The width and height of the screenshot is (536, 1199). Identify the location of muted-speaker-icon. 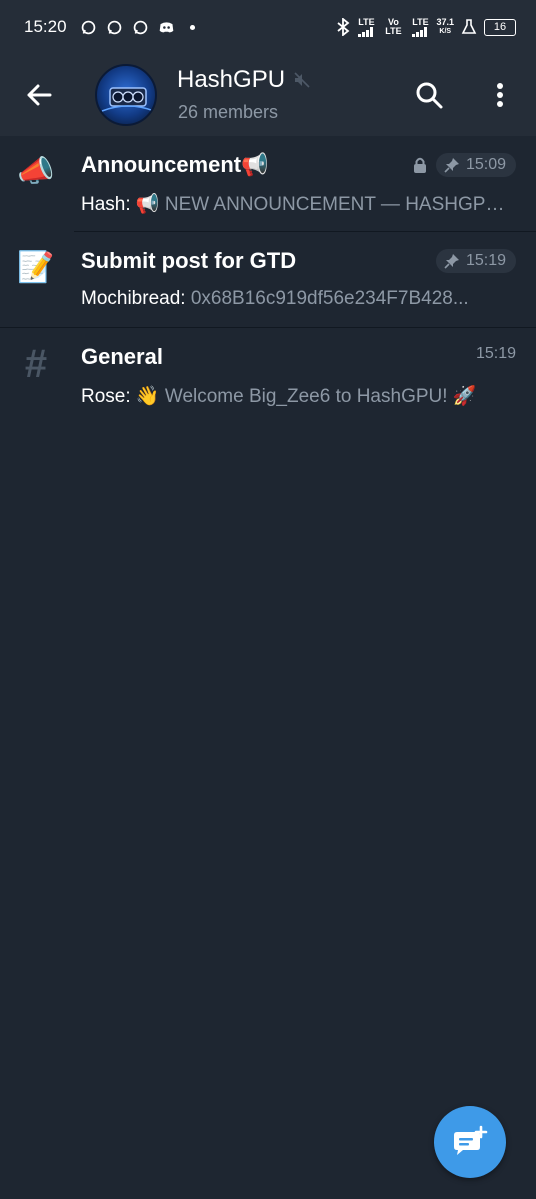
(302, 80).